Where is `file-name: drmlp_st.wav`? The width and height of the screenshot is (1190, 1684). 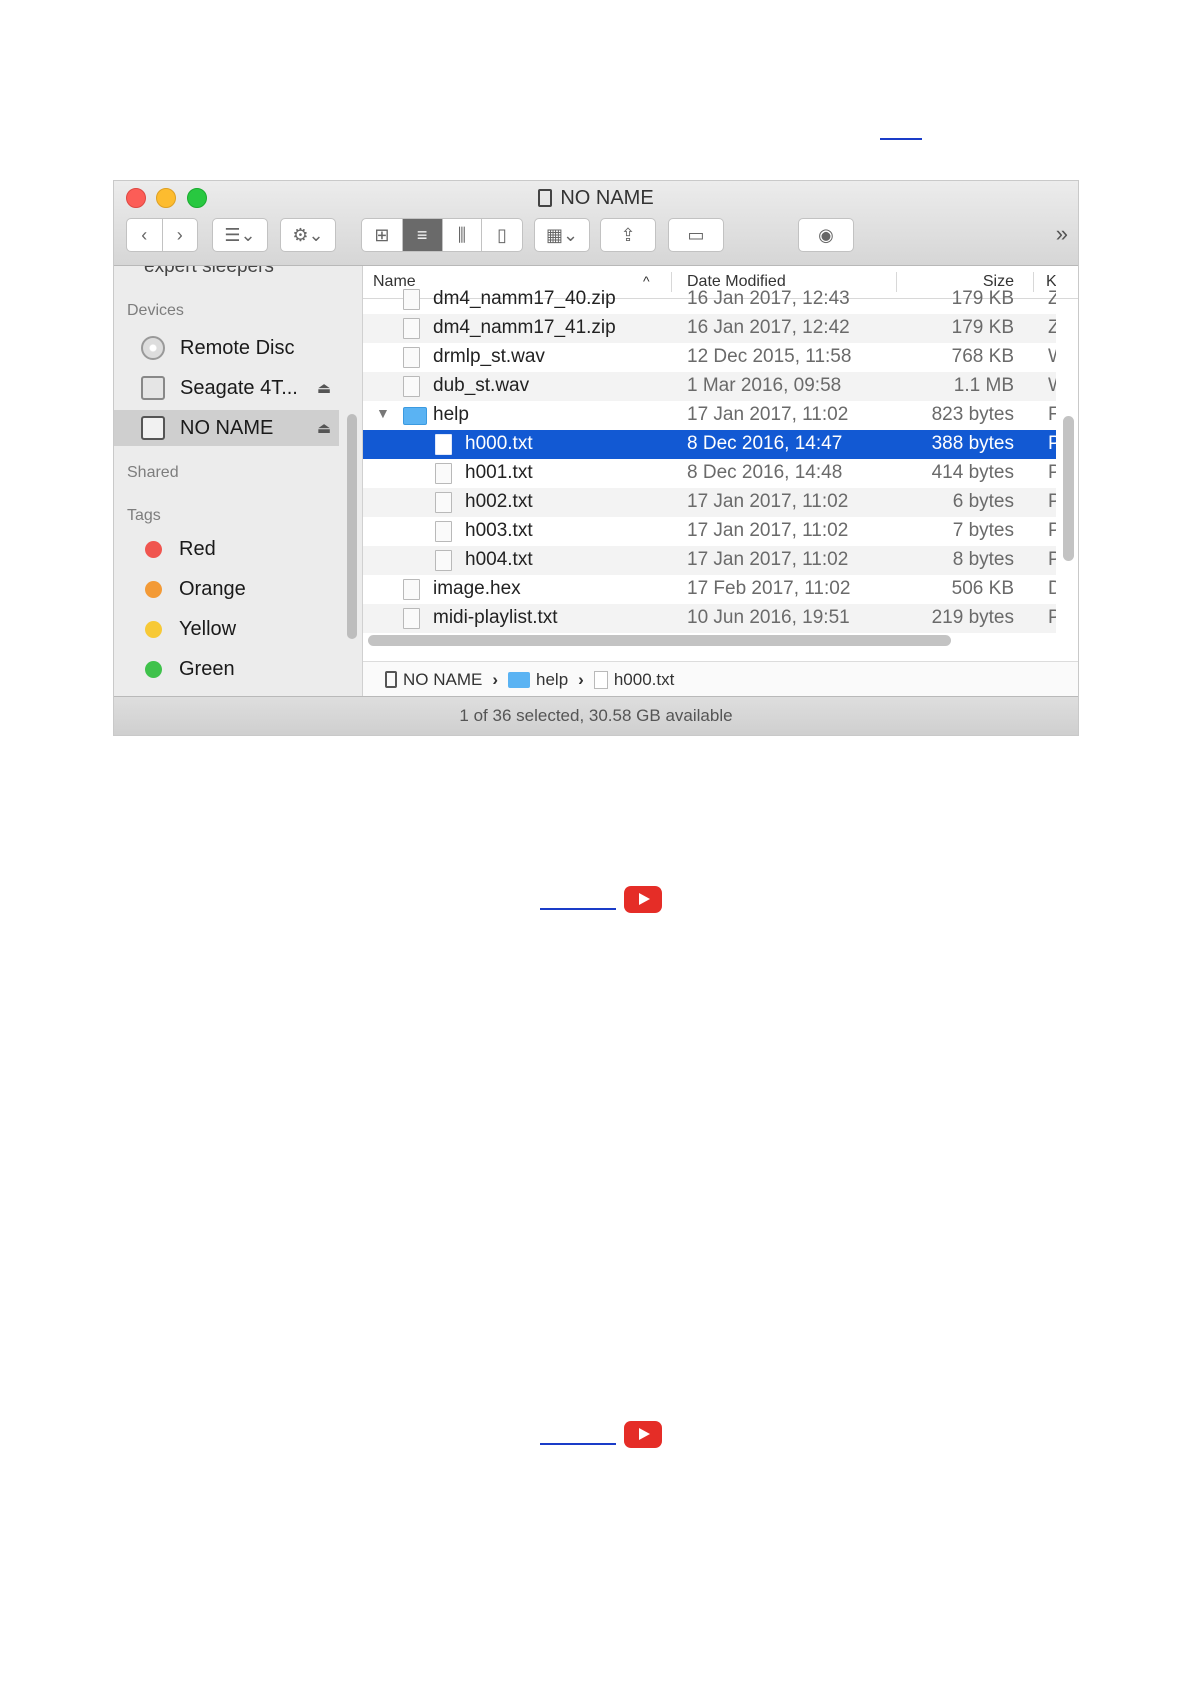
file-name: drmlp_st.wav is located at coordinates (489, 356).